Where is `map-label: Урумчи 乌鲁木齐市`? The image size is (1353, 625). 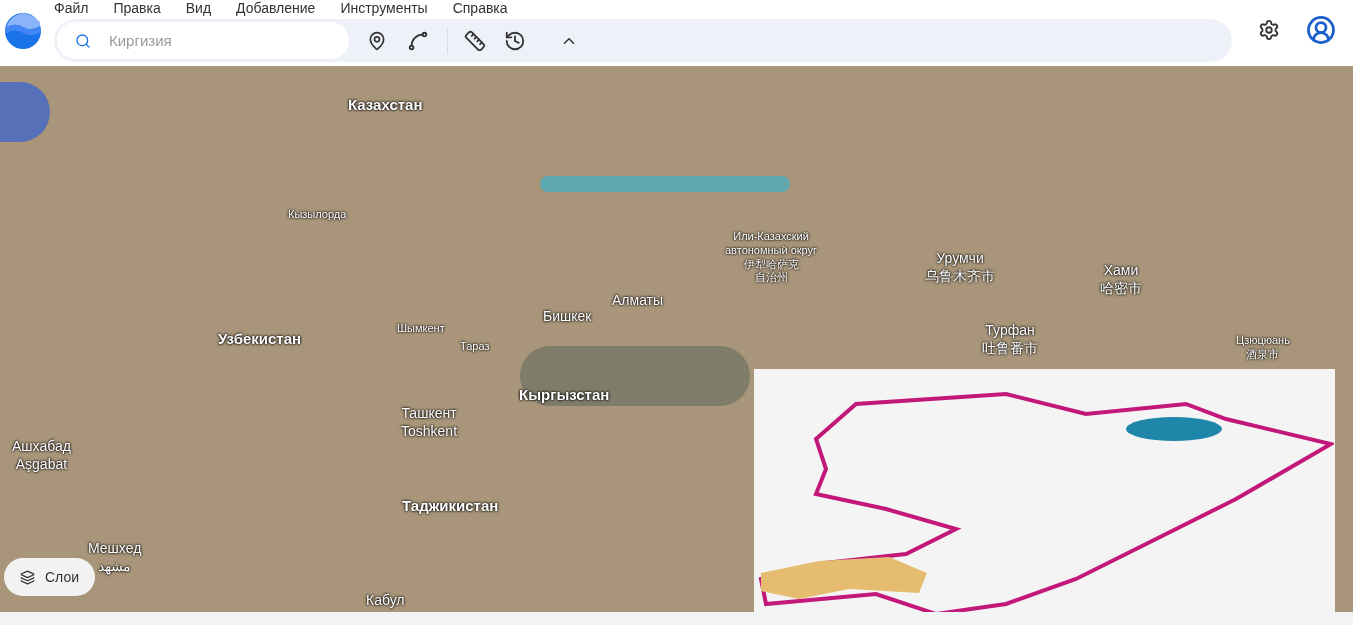 map-label: Урумчи 乌鲁木齐市 is located at coordinates (960, 267).